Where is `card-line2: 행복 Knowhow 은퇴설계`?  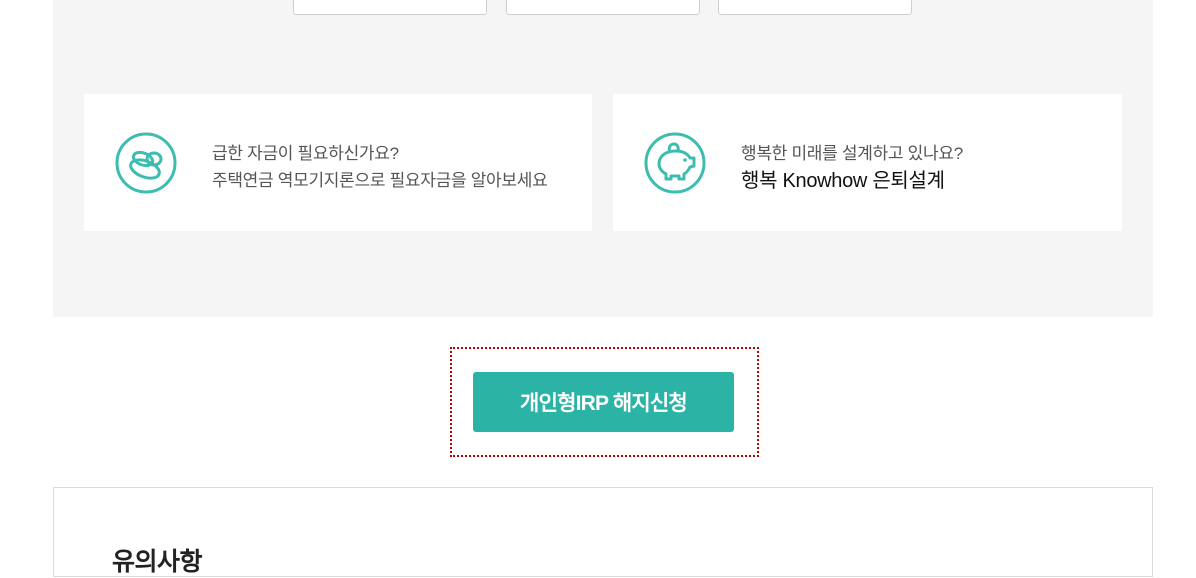 card-line2: 행복 Knowhow 은퇴설계 is located at coordinates (843, 181).